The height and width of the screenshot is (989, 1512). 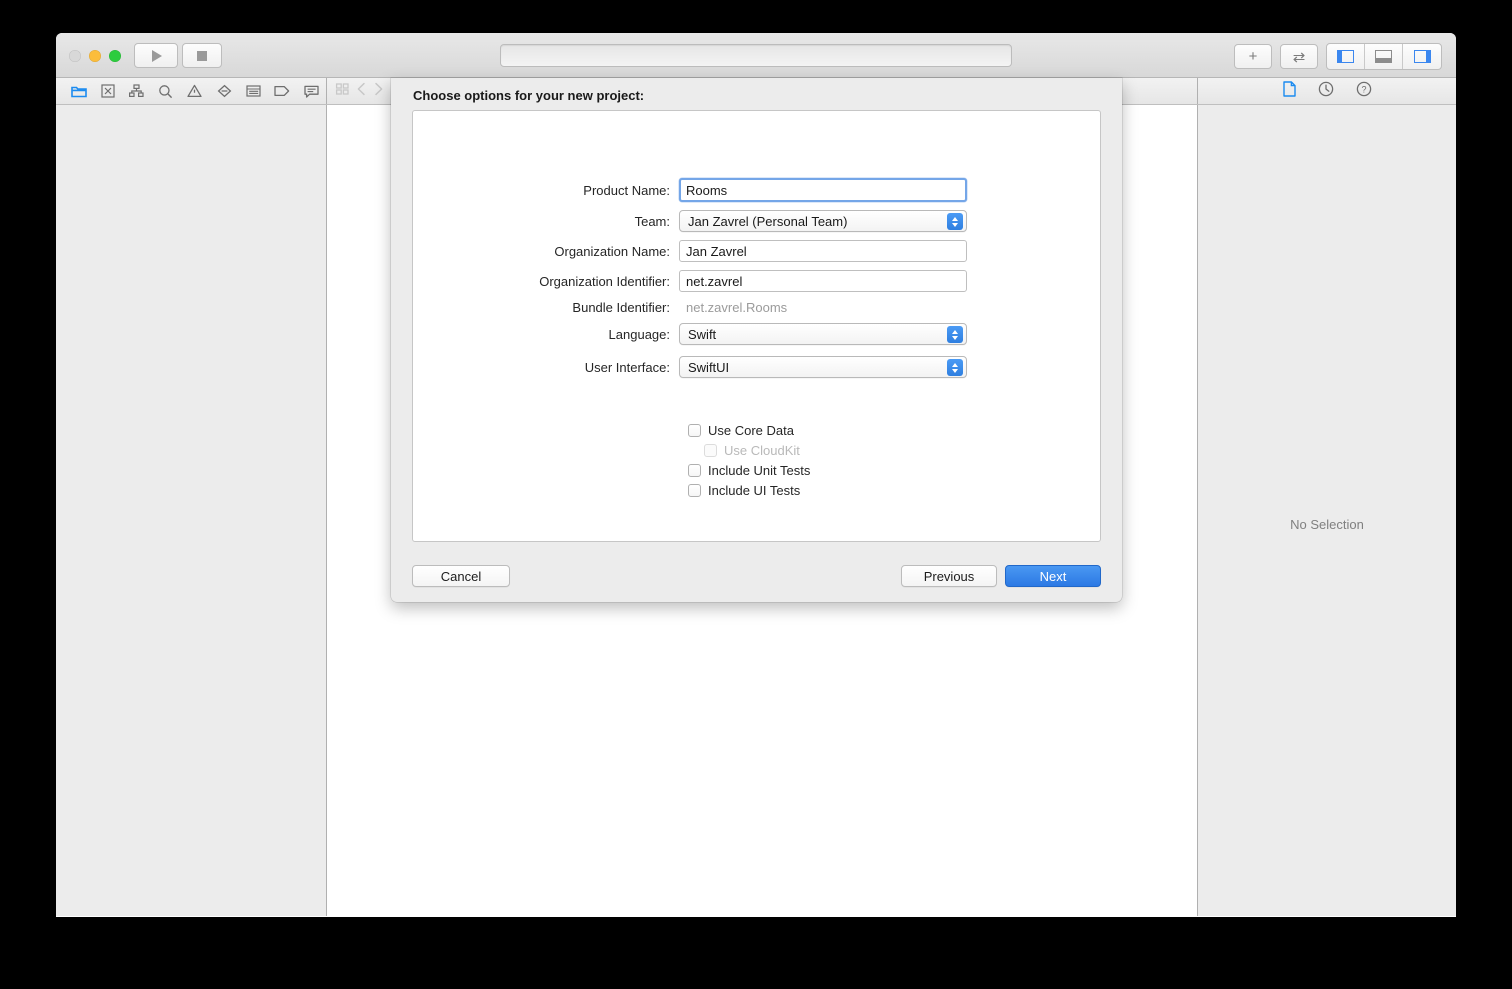 I want to click on product-name-label: Product Name:, so click(x=626, y=190).